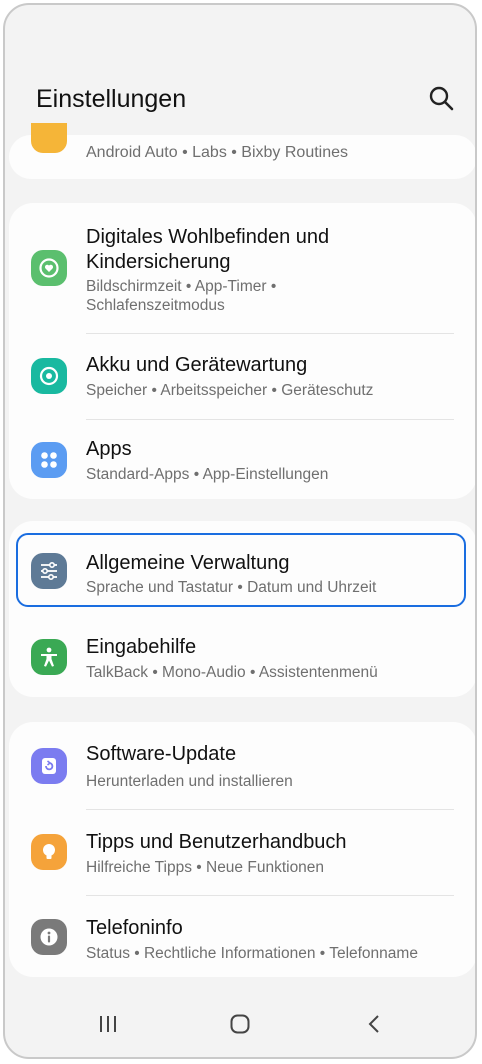 The width and height of the screenshot is (482, 1064). Describe the element at coordinates (246, 103) in the screenshot. I see `app-header: Einstellungen` at that location.